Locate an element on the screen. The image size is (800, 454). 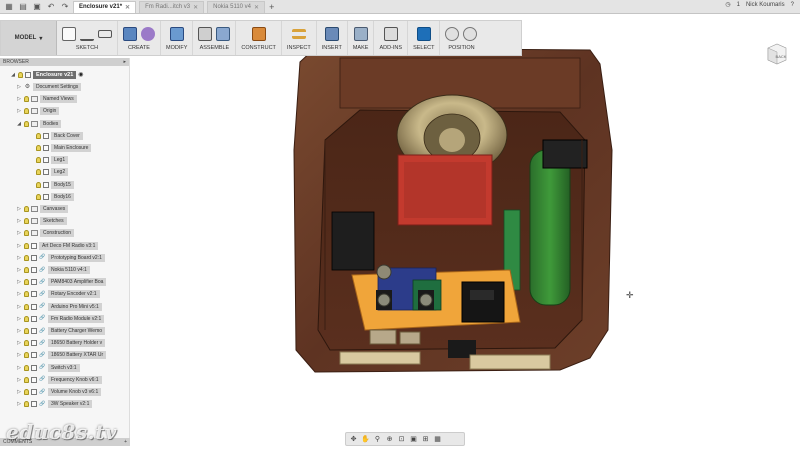
browser-row: ▷ Origin is located at coordinates (38, 111).